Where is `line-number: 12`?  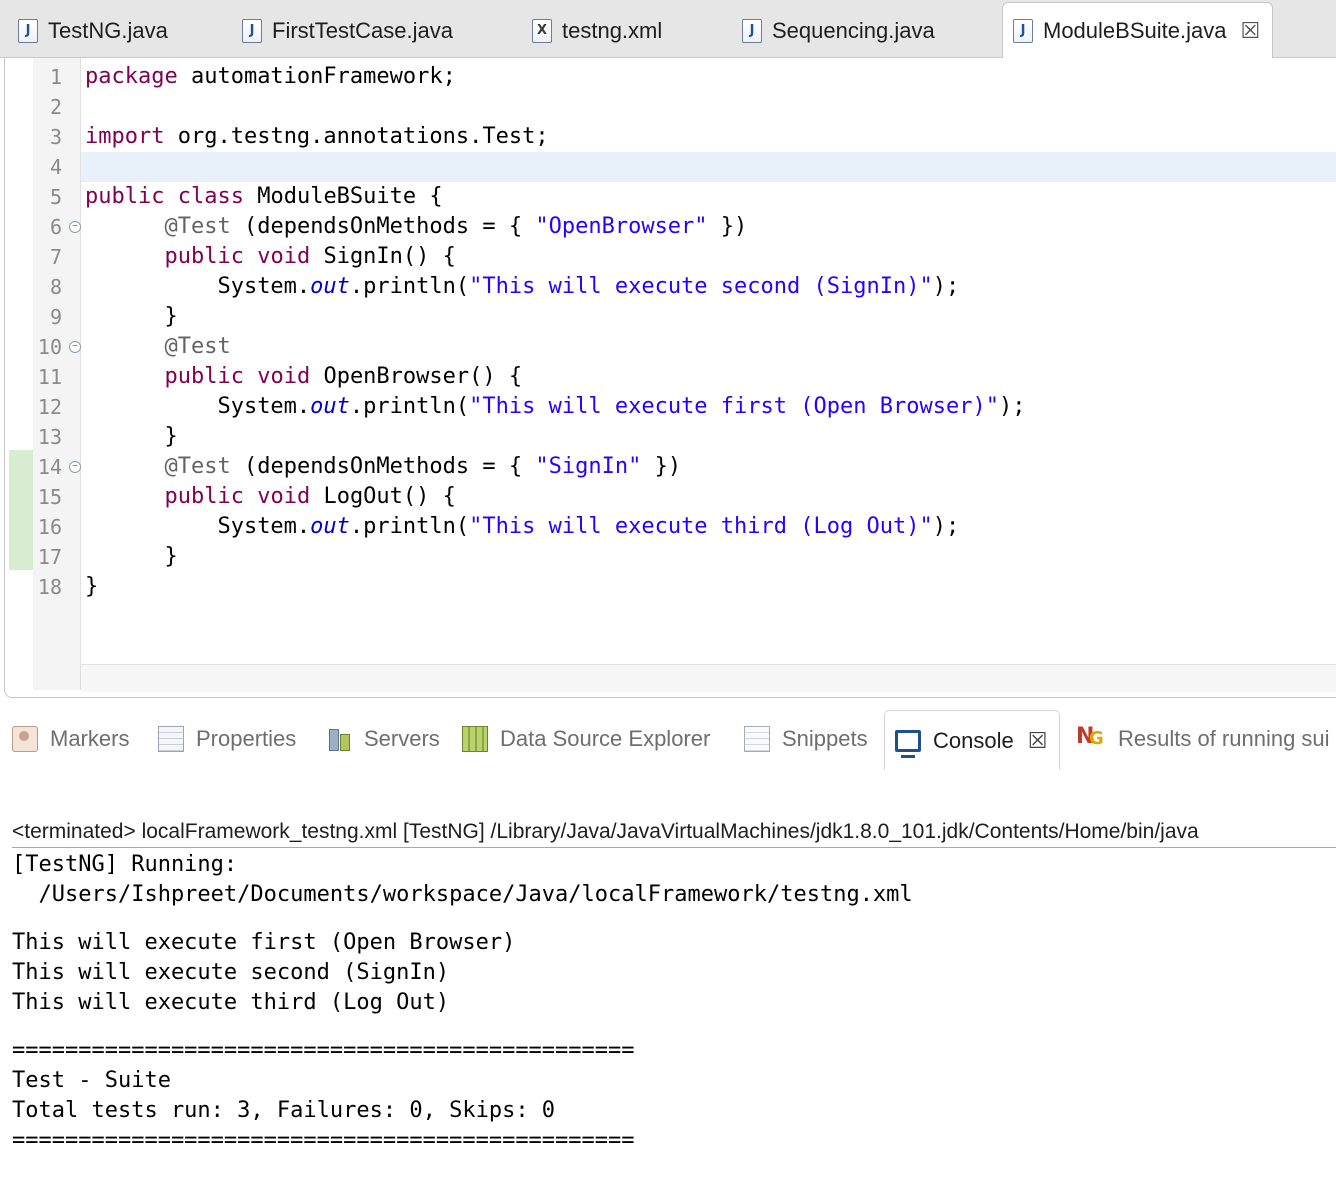 line-number: 12 is located at coordinates (49, 407).